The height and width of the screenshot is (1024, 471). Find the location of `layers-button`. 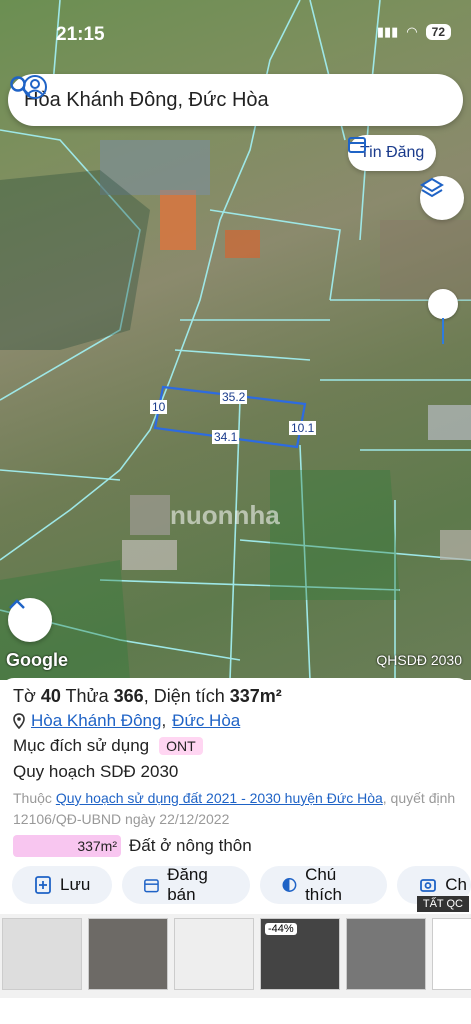

layers-button is located at coordinates (442, 198).